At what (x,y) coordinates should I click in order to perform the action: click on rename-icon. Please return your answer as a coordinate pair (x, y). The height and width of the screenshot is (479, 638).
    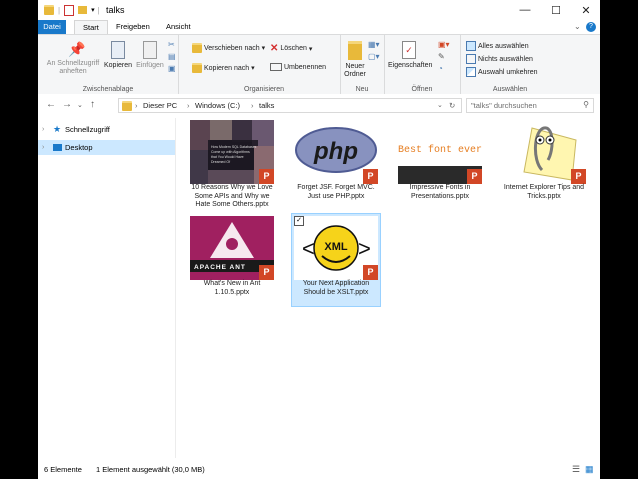
    Looking at the image, I should click on (276, 67).